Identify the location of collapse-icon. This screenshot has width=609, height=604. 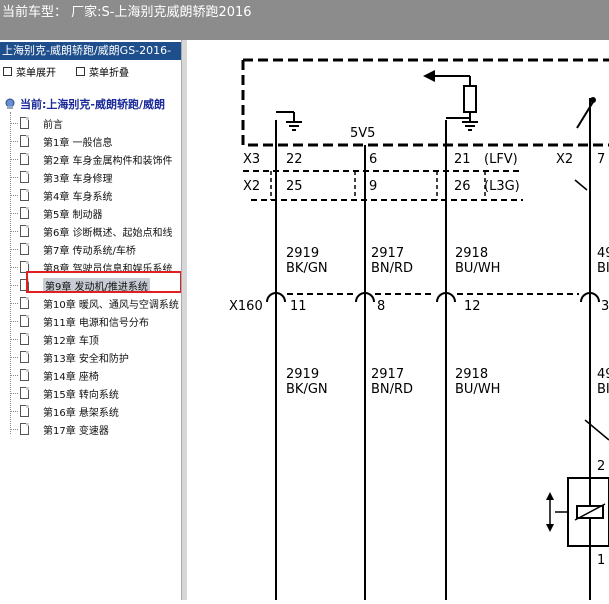
(80, 71).